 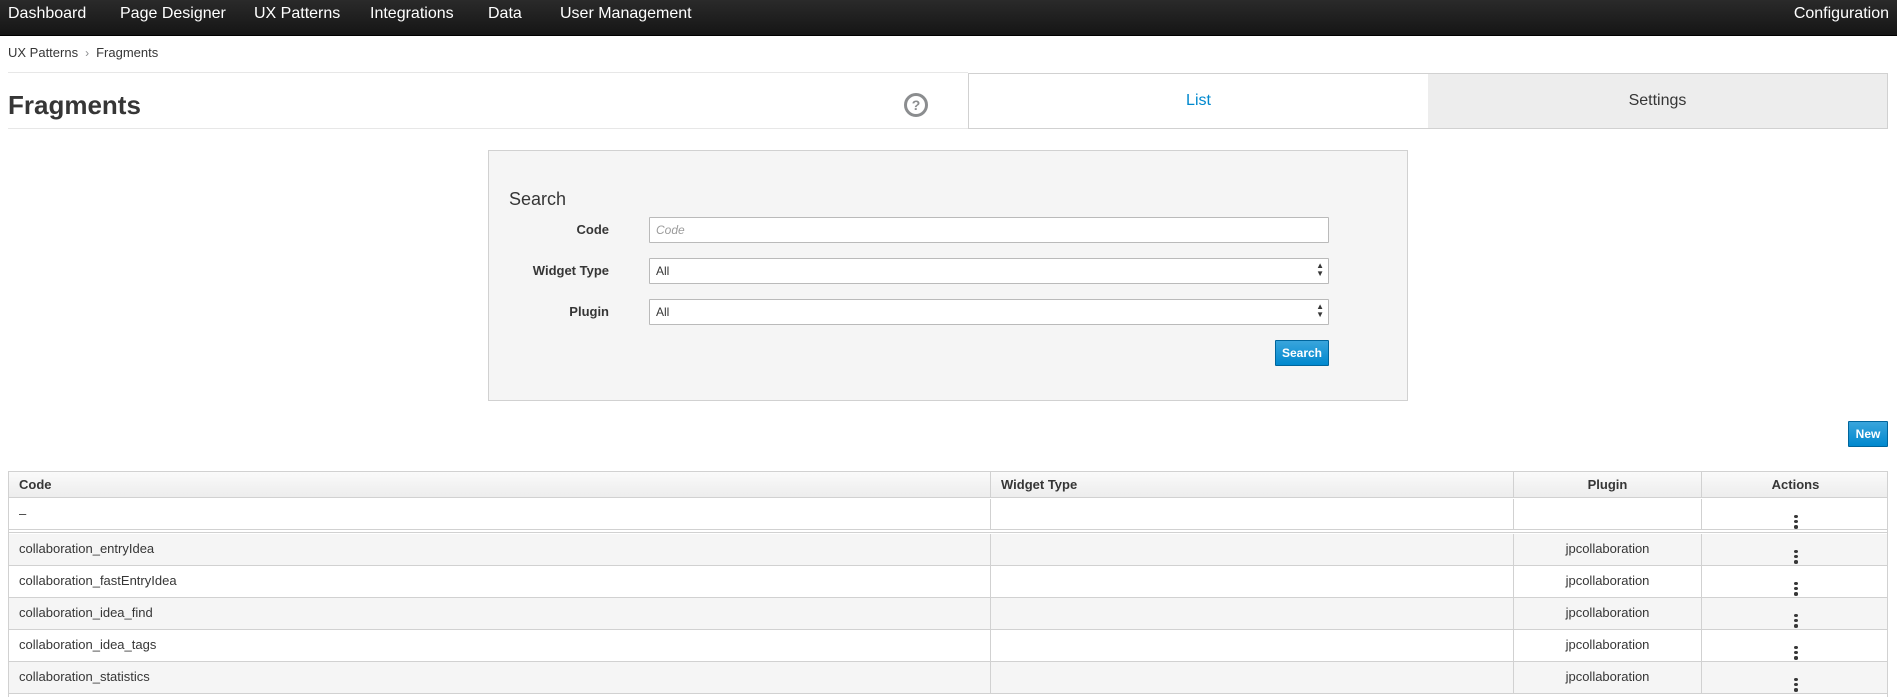 What do you see at coordinates (989, 230) in the screenshot?
I see `code-input` at bounding box center [989, 230].